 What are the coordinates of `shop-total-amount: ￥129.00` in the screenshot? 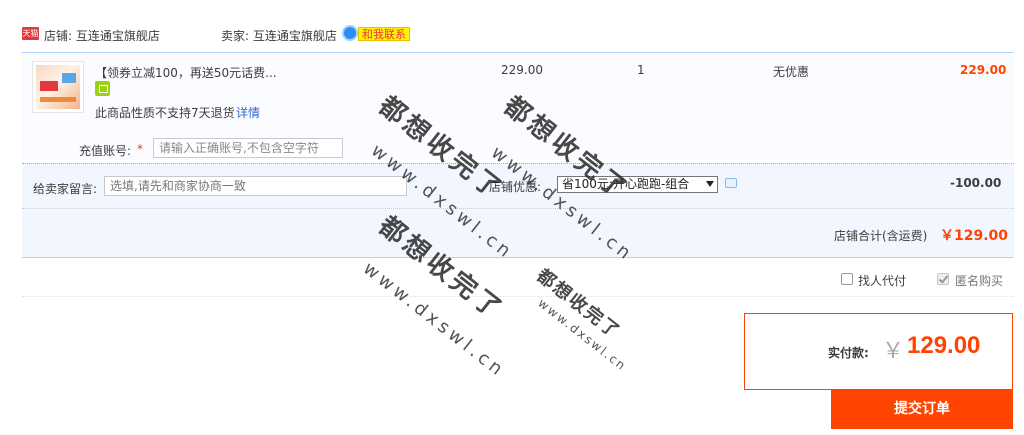 It's located at (974, 236).